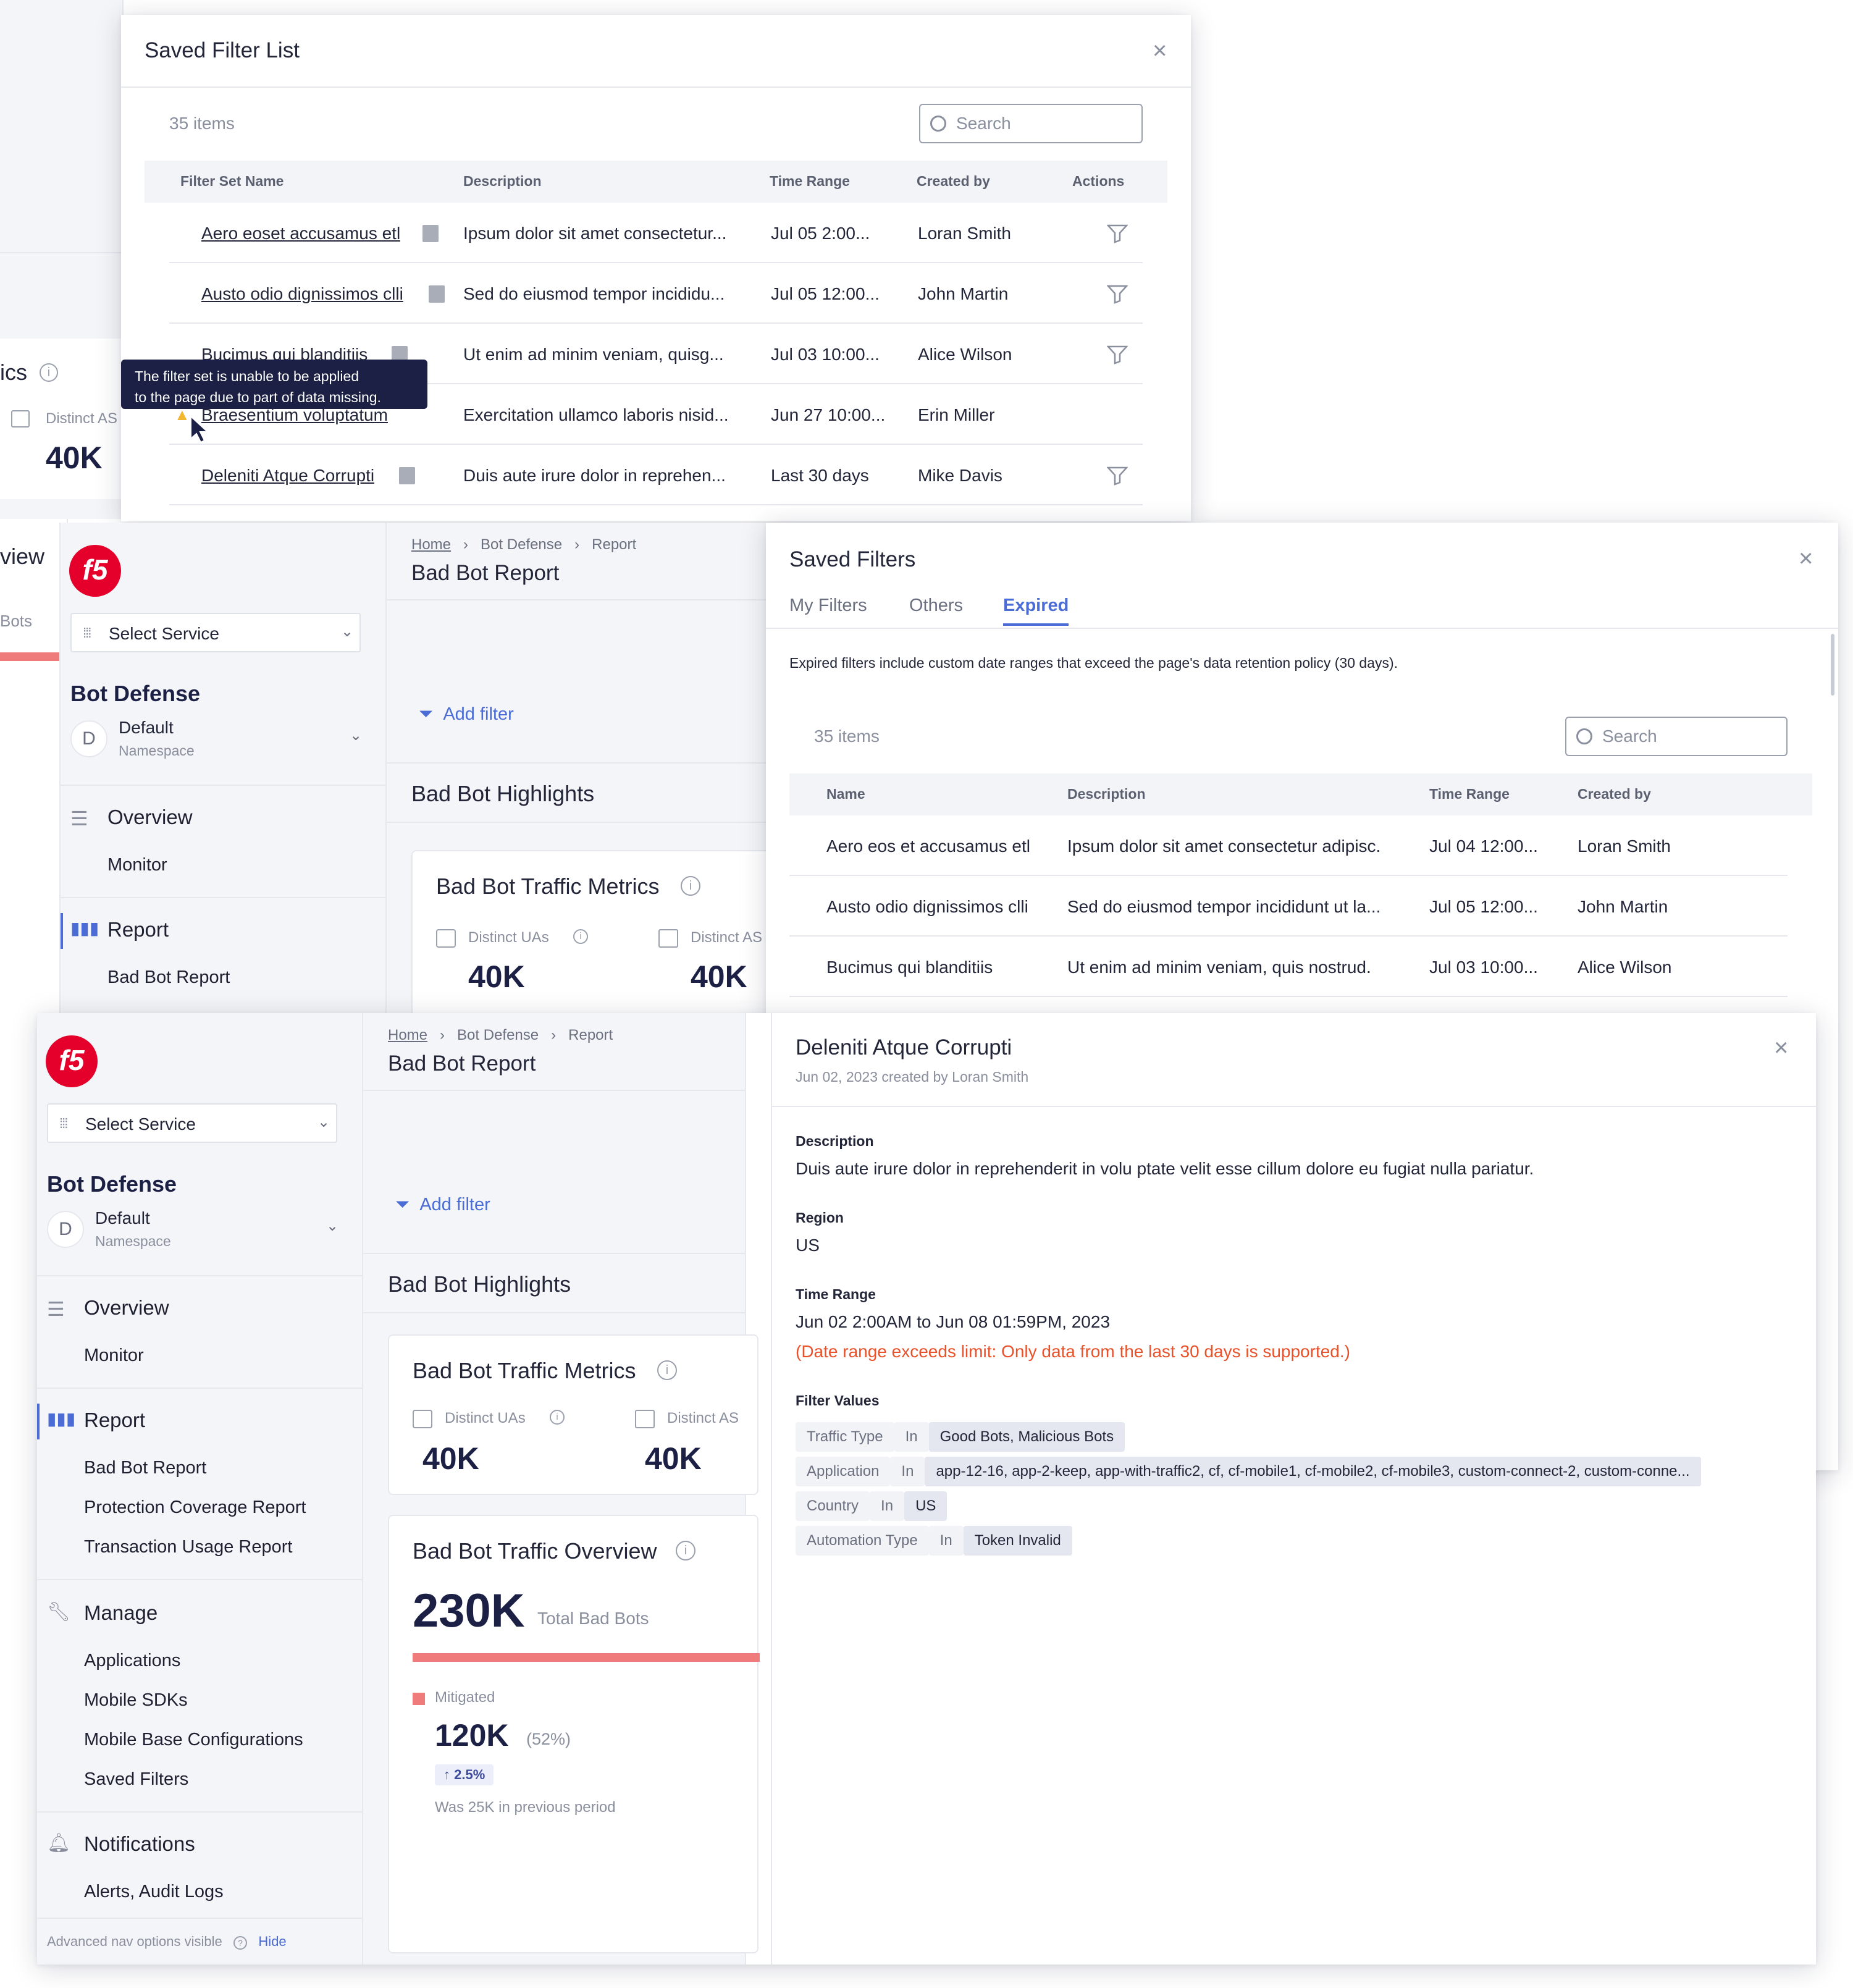 Image resolution: width=1853 pixels, height=1988 pixels. I want to click on filter-name-link: Aero eoset accusamus etl, so click(300, 233).